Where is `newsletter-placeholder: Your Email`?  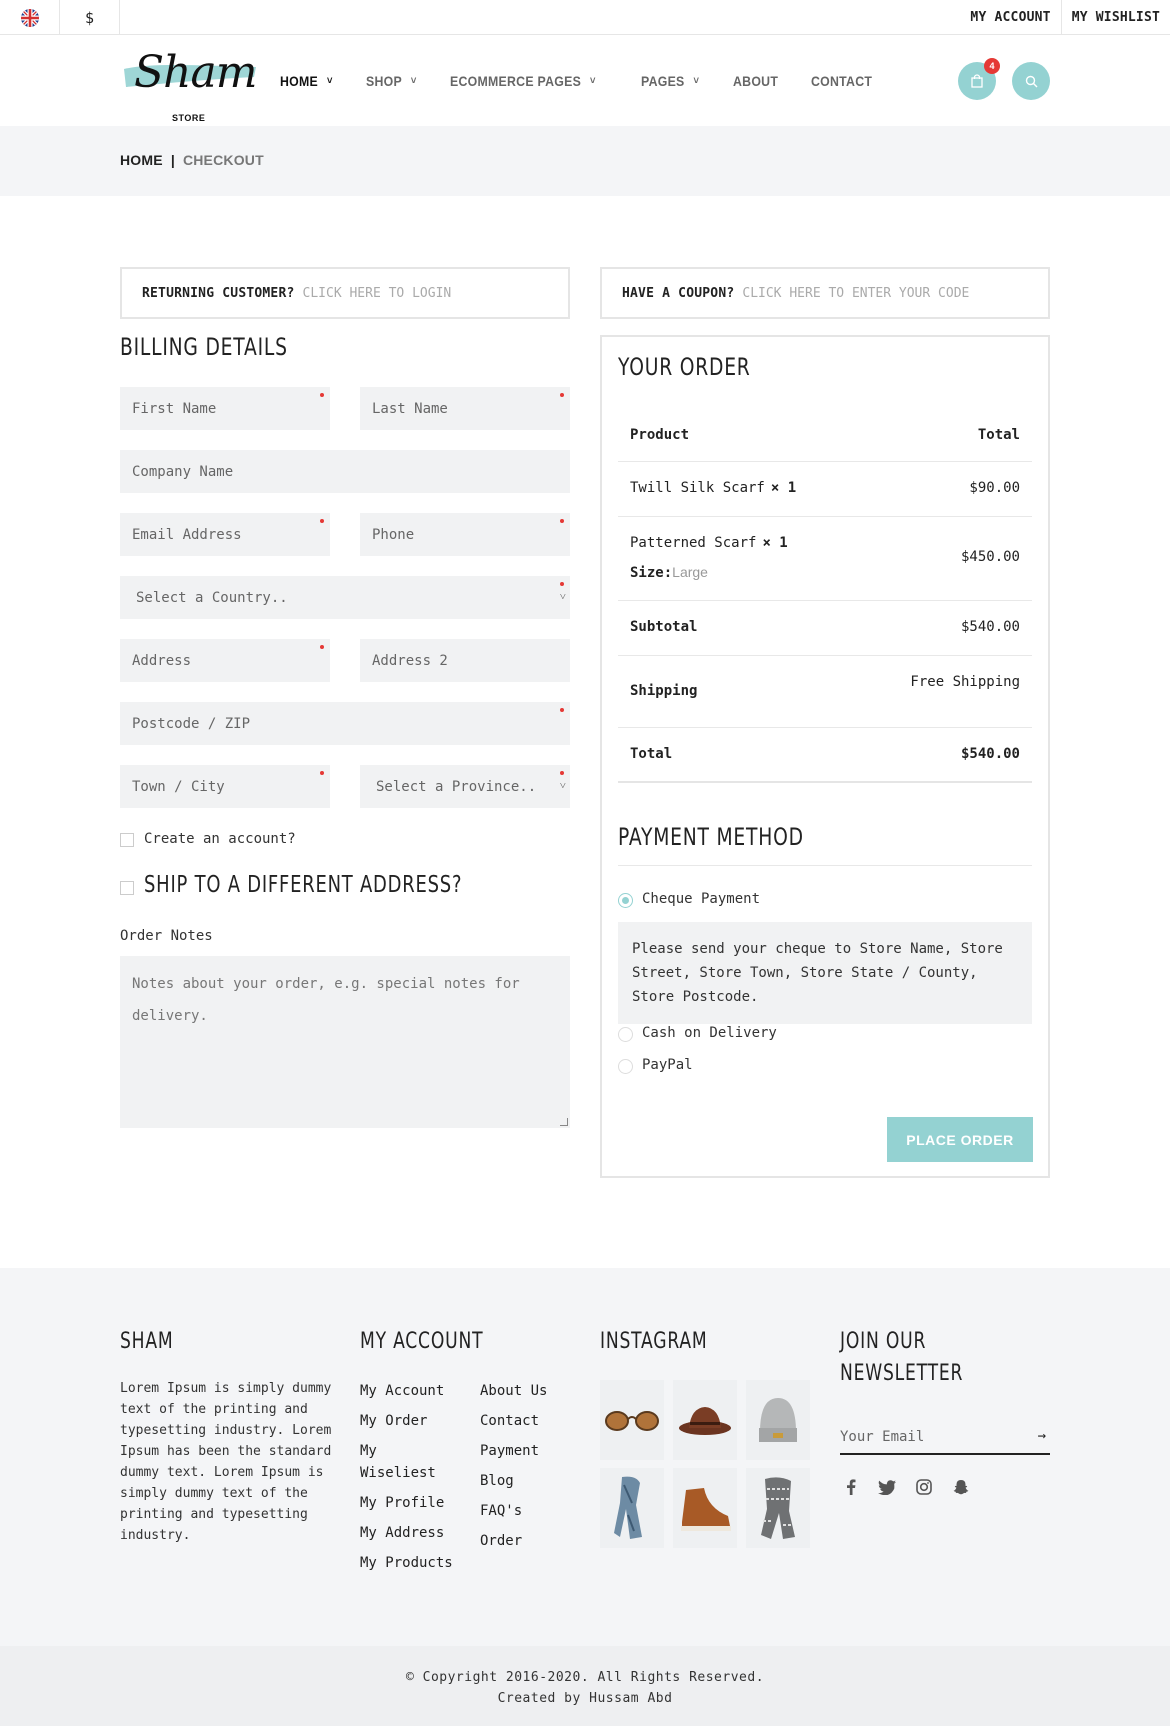 newsletter-placeholder: Your Email is located at coordinates (882, 1436).